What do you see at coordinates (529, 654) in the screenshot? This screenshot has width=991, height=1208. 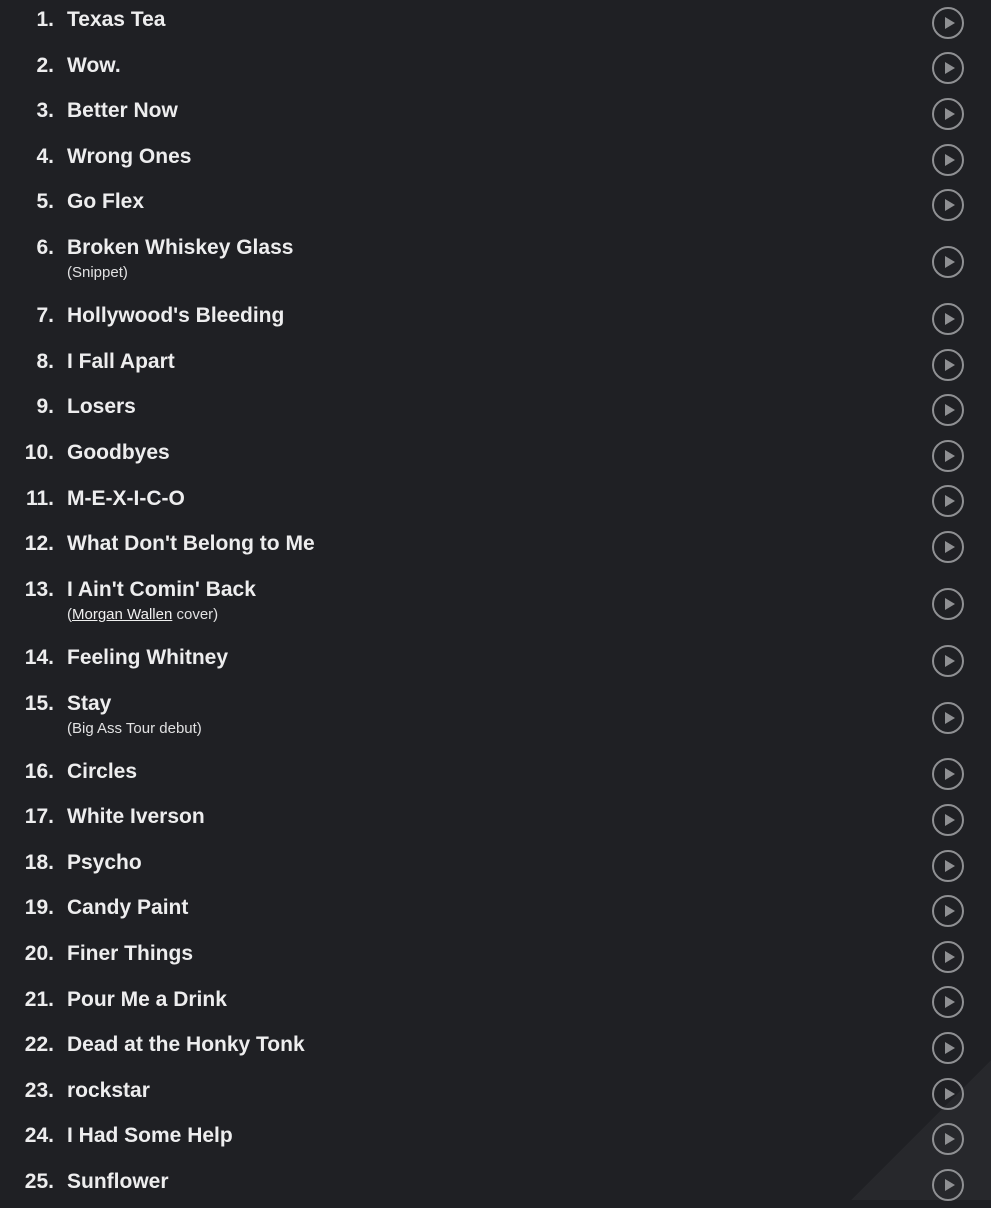 I see `song-info: Feeling Whitney` at bounding box center [529, 654].